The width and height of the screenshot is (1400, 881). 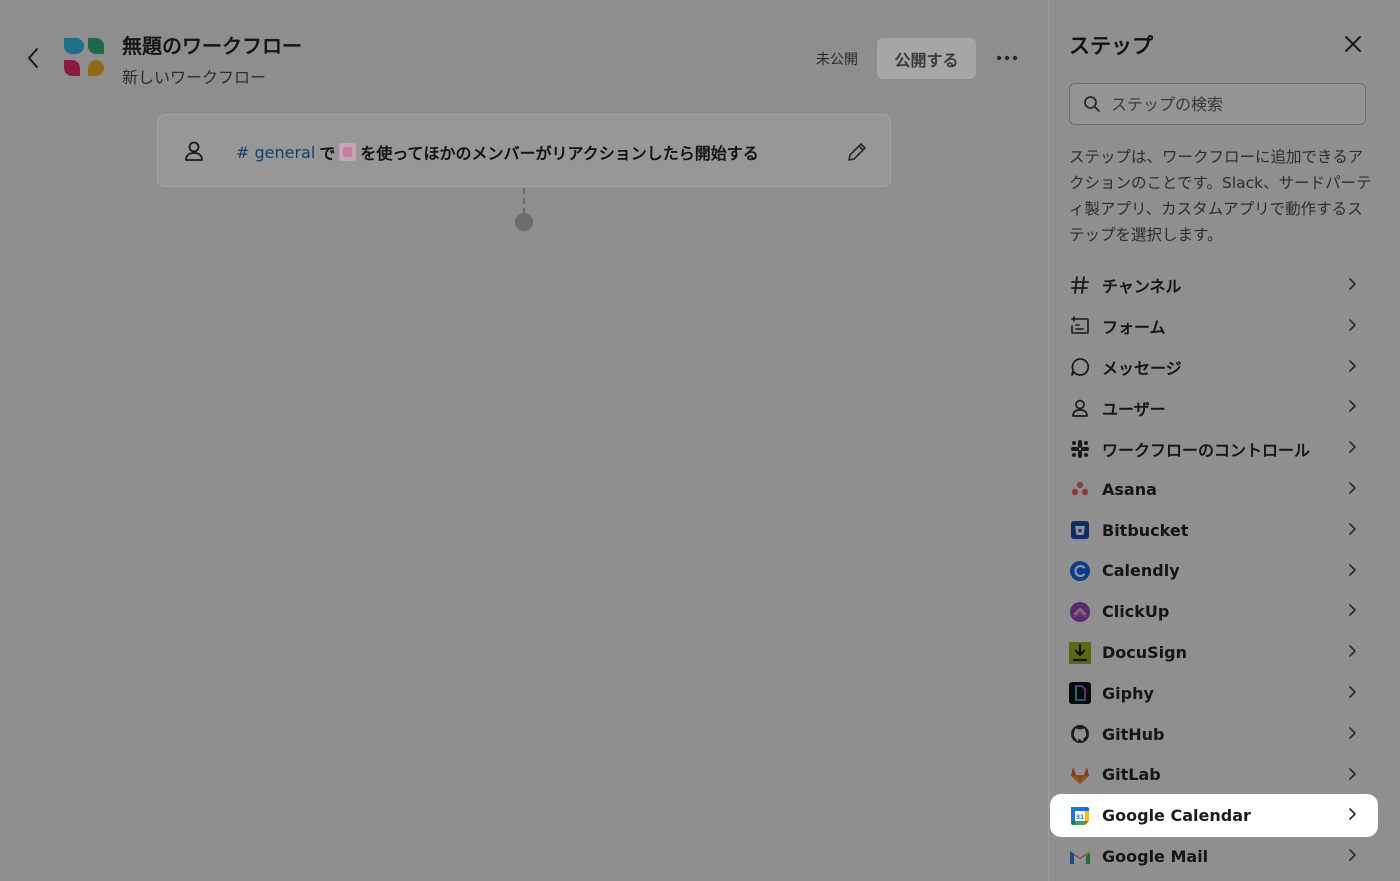 I want to click on step-connector, so click(x=524, y=201).